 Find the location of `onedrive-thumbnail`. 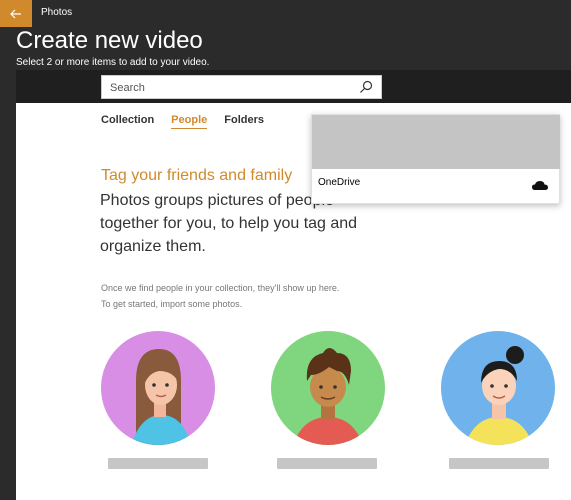

onedrive-thumbnail is located at coordinates (436, 142).